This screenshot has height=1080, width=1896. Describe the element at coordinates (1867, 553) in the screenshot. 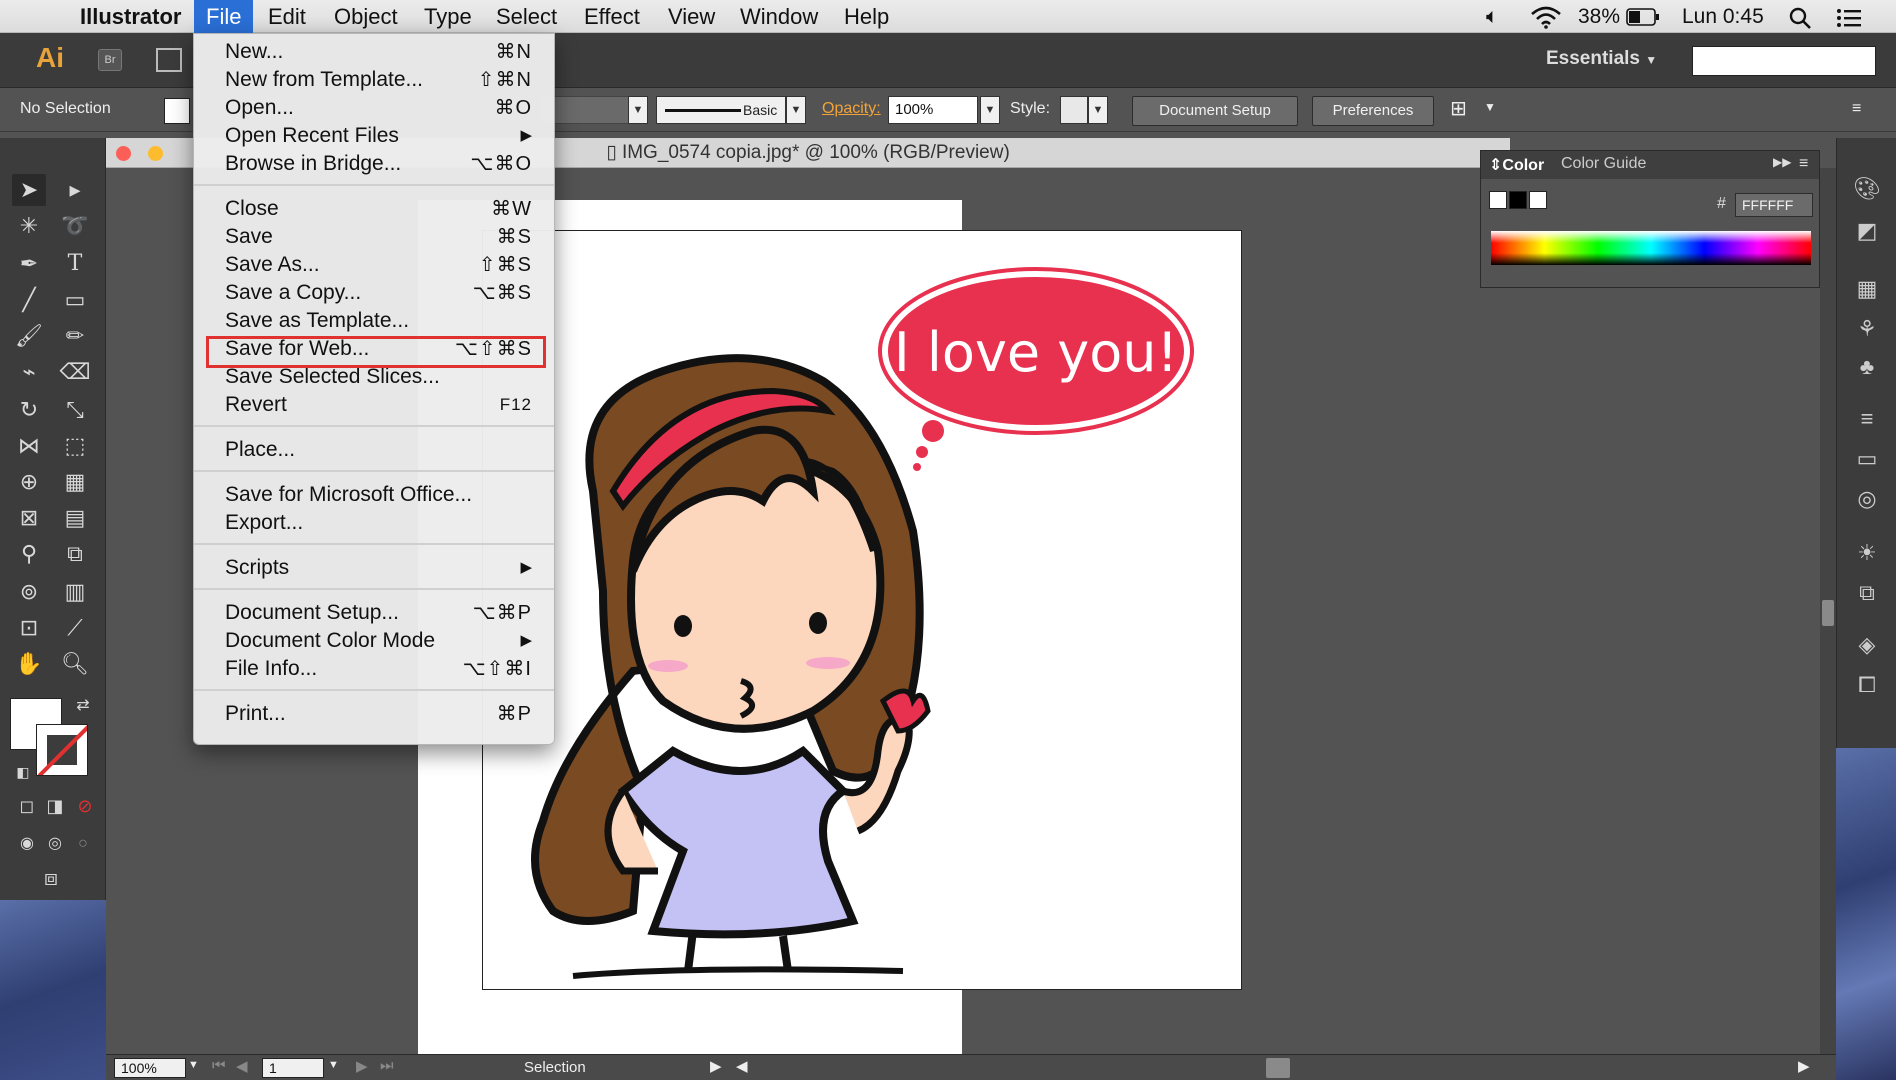

I see `appearance-icon: ☀` at that location.